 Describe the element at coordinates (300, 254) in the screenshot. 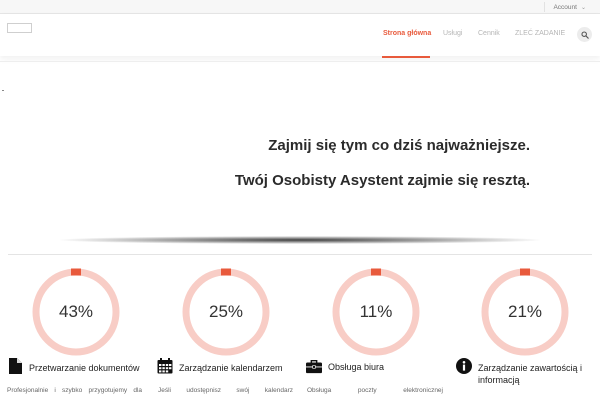

I see `section-divider` at that location.